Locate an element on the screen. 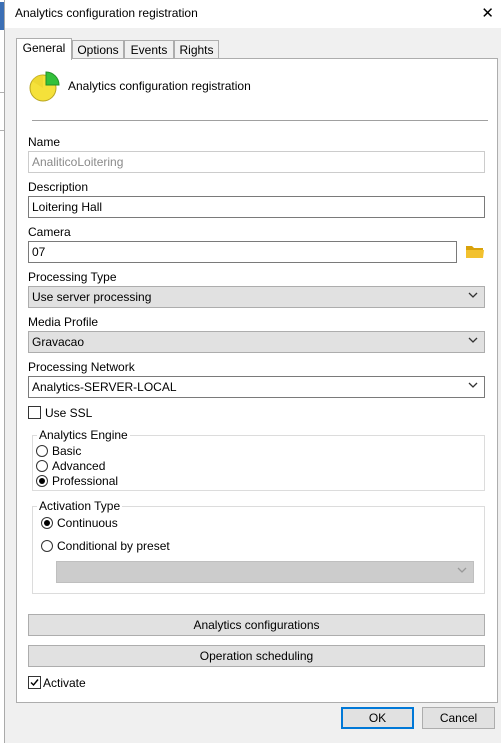 The width and height of the screenshot is (501, 743). media-profile-value: Gravacao is located at coordinates (58, 342).